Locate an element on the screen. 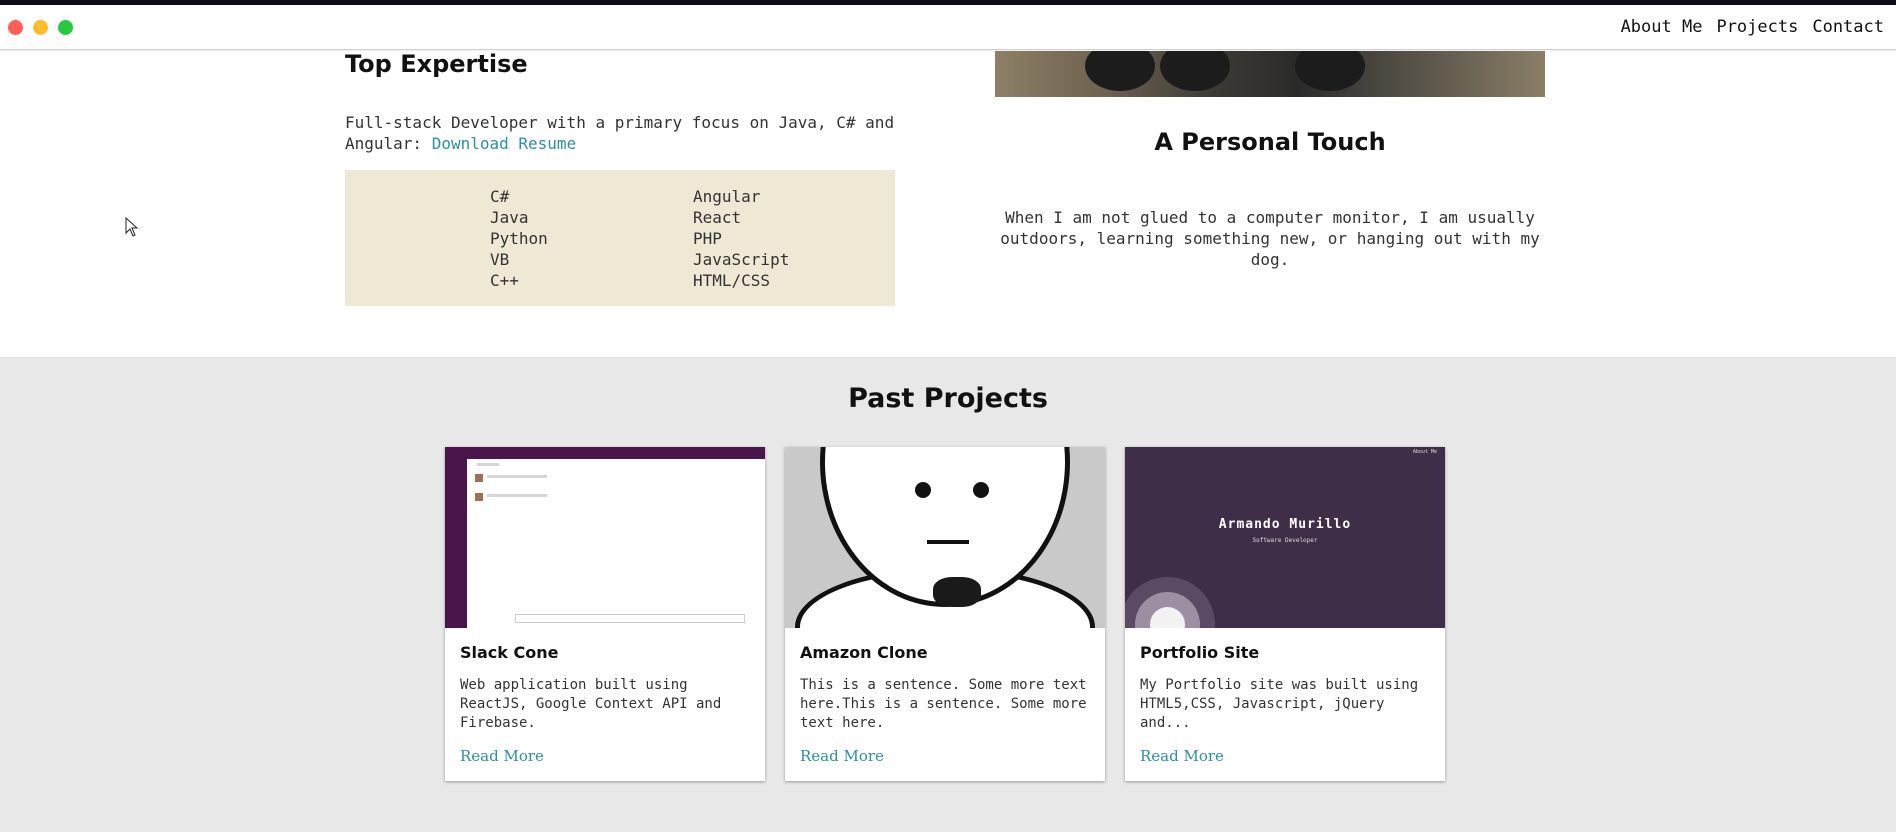 The width and height of the screenshot is (1896, 836). nav-link-about-me: About Me is located at coordinates (1662, 27).